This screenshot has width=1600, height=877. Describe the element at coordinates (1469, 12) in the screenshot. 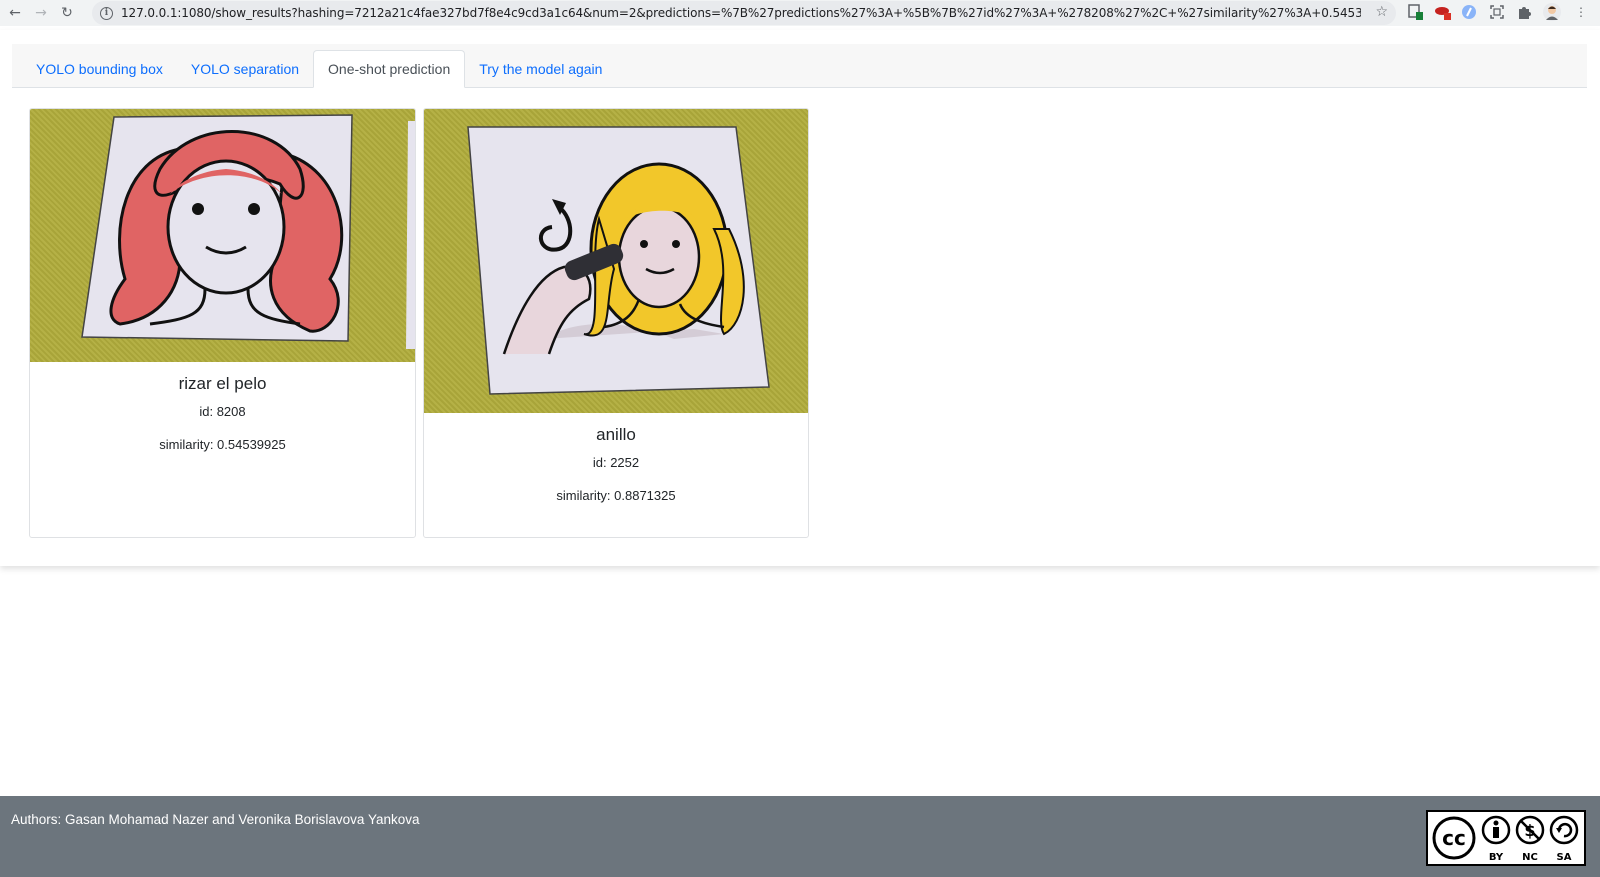

I see `extension-feather-icon` at that location.